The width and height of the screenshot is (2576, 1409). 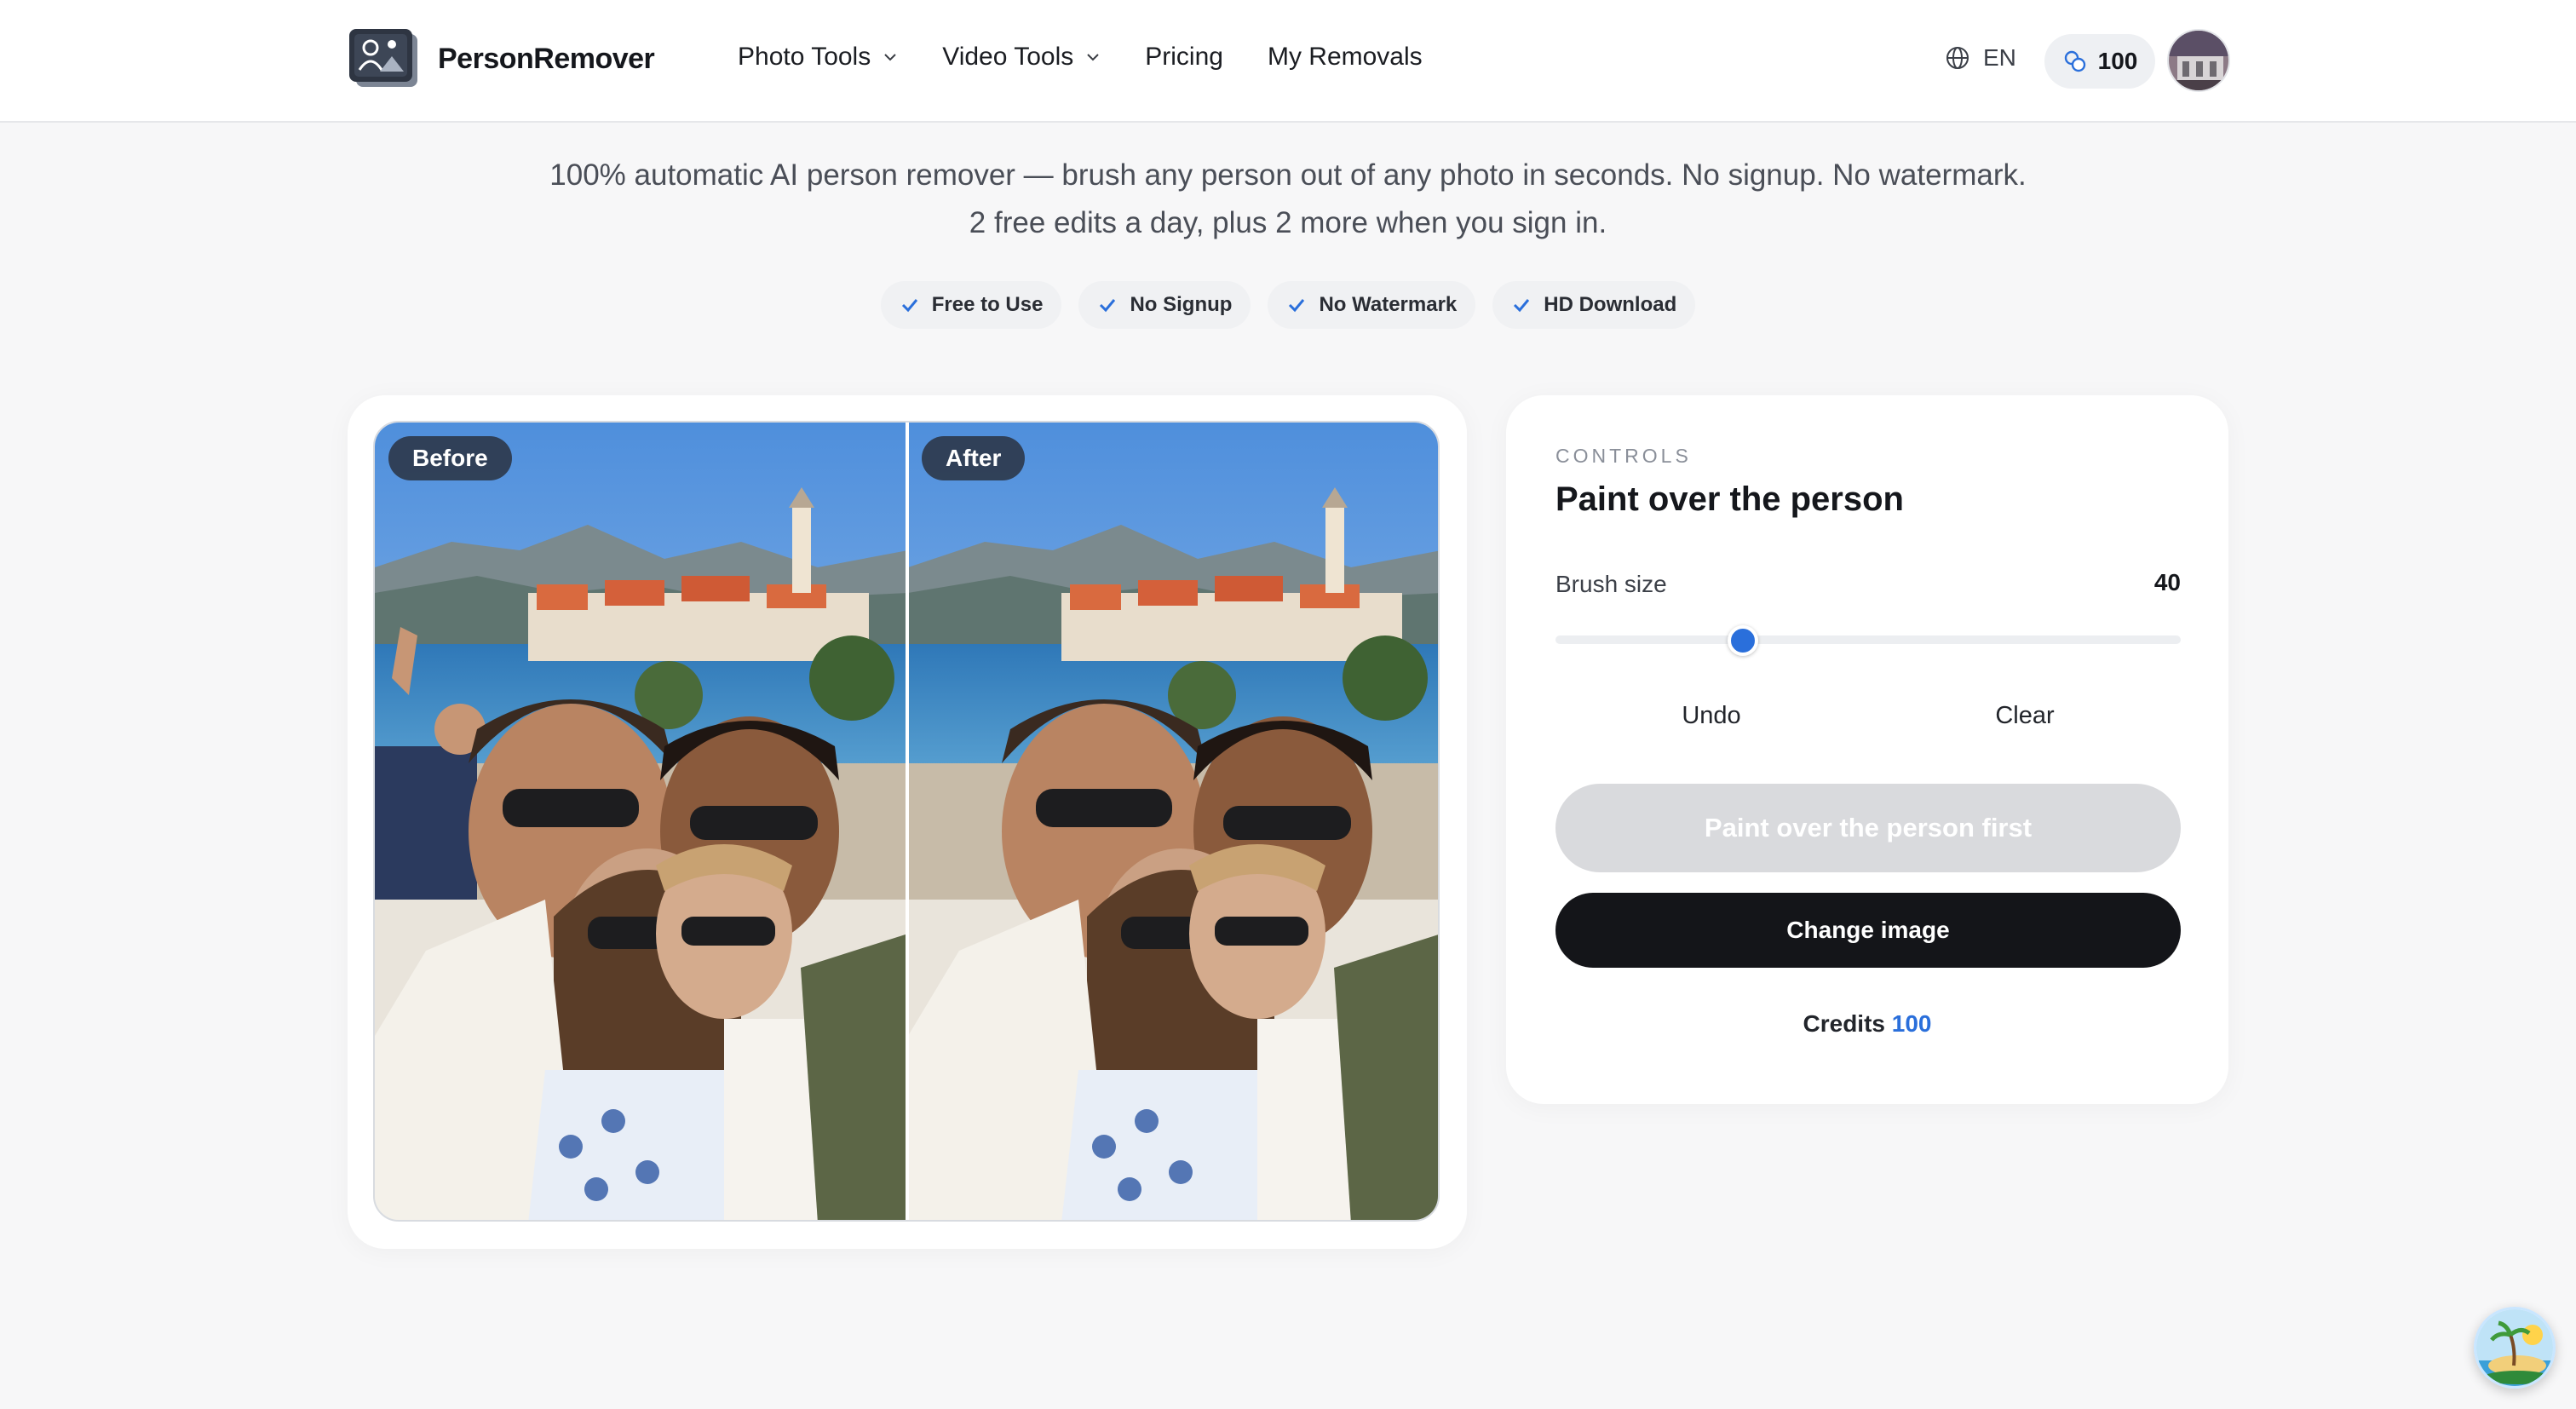 I want to click on before-label: Before, so click(x=450, y=458).